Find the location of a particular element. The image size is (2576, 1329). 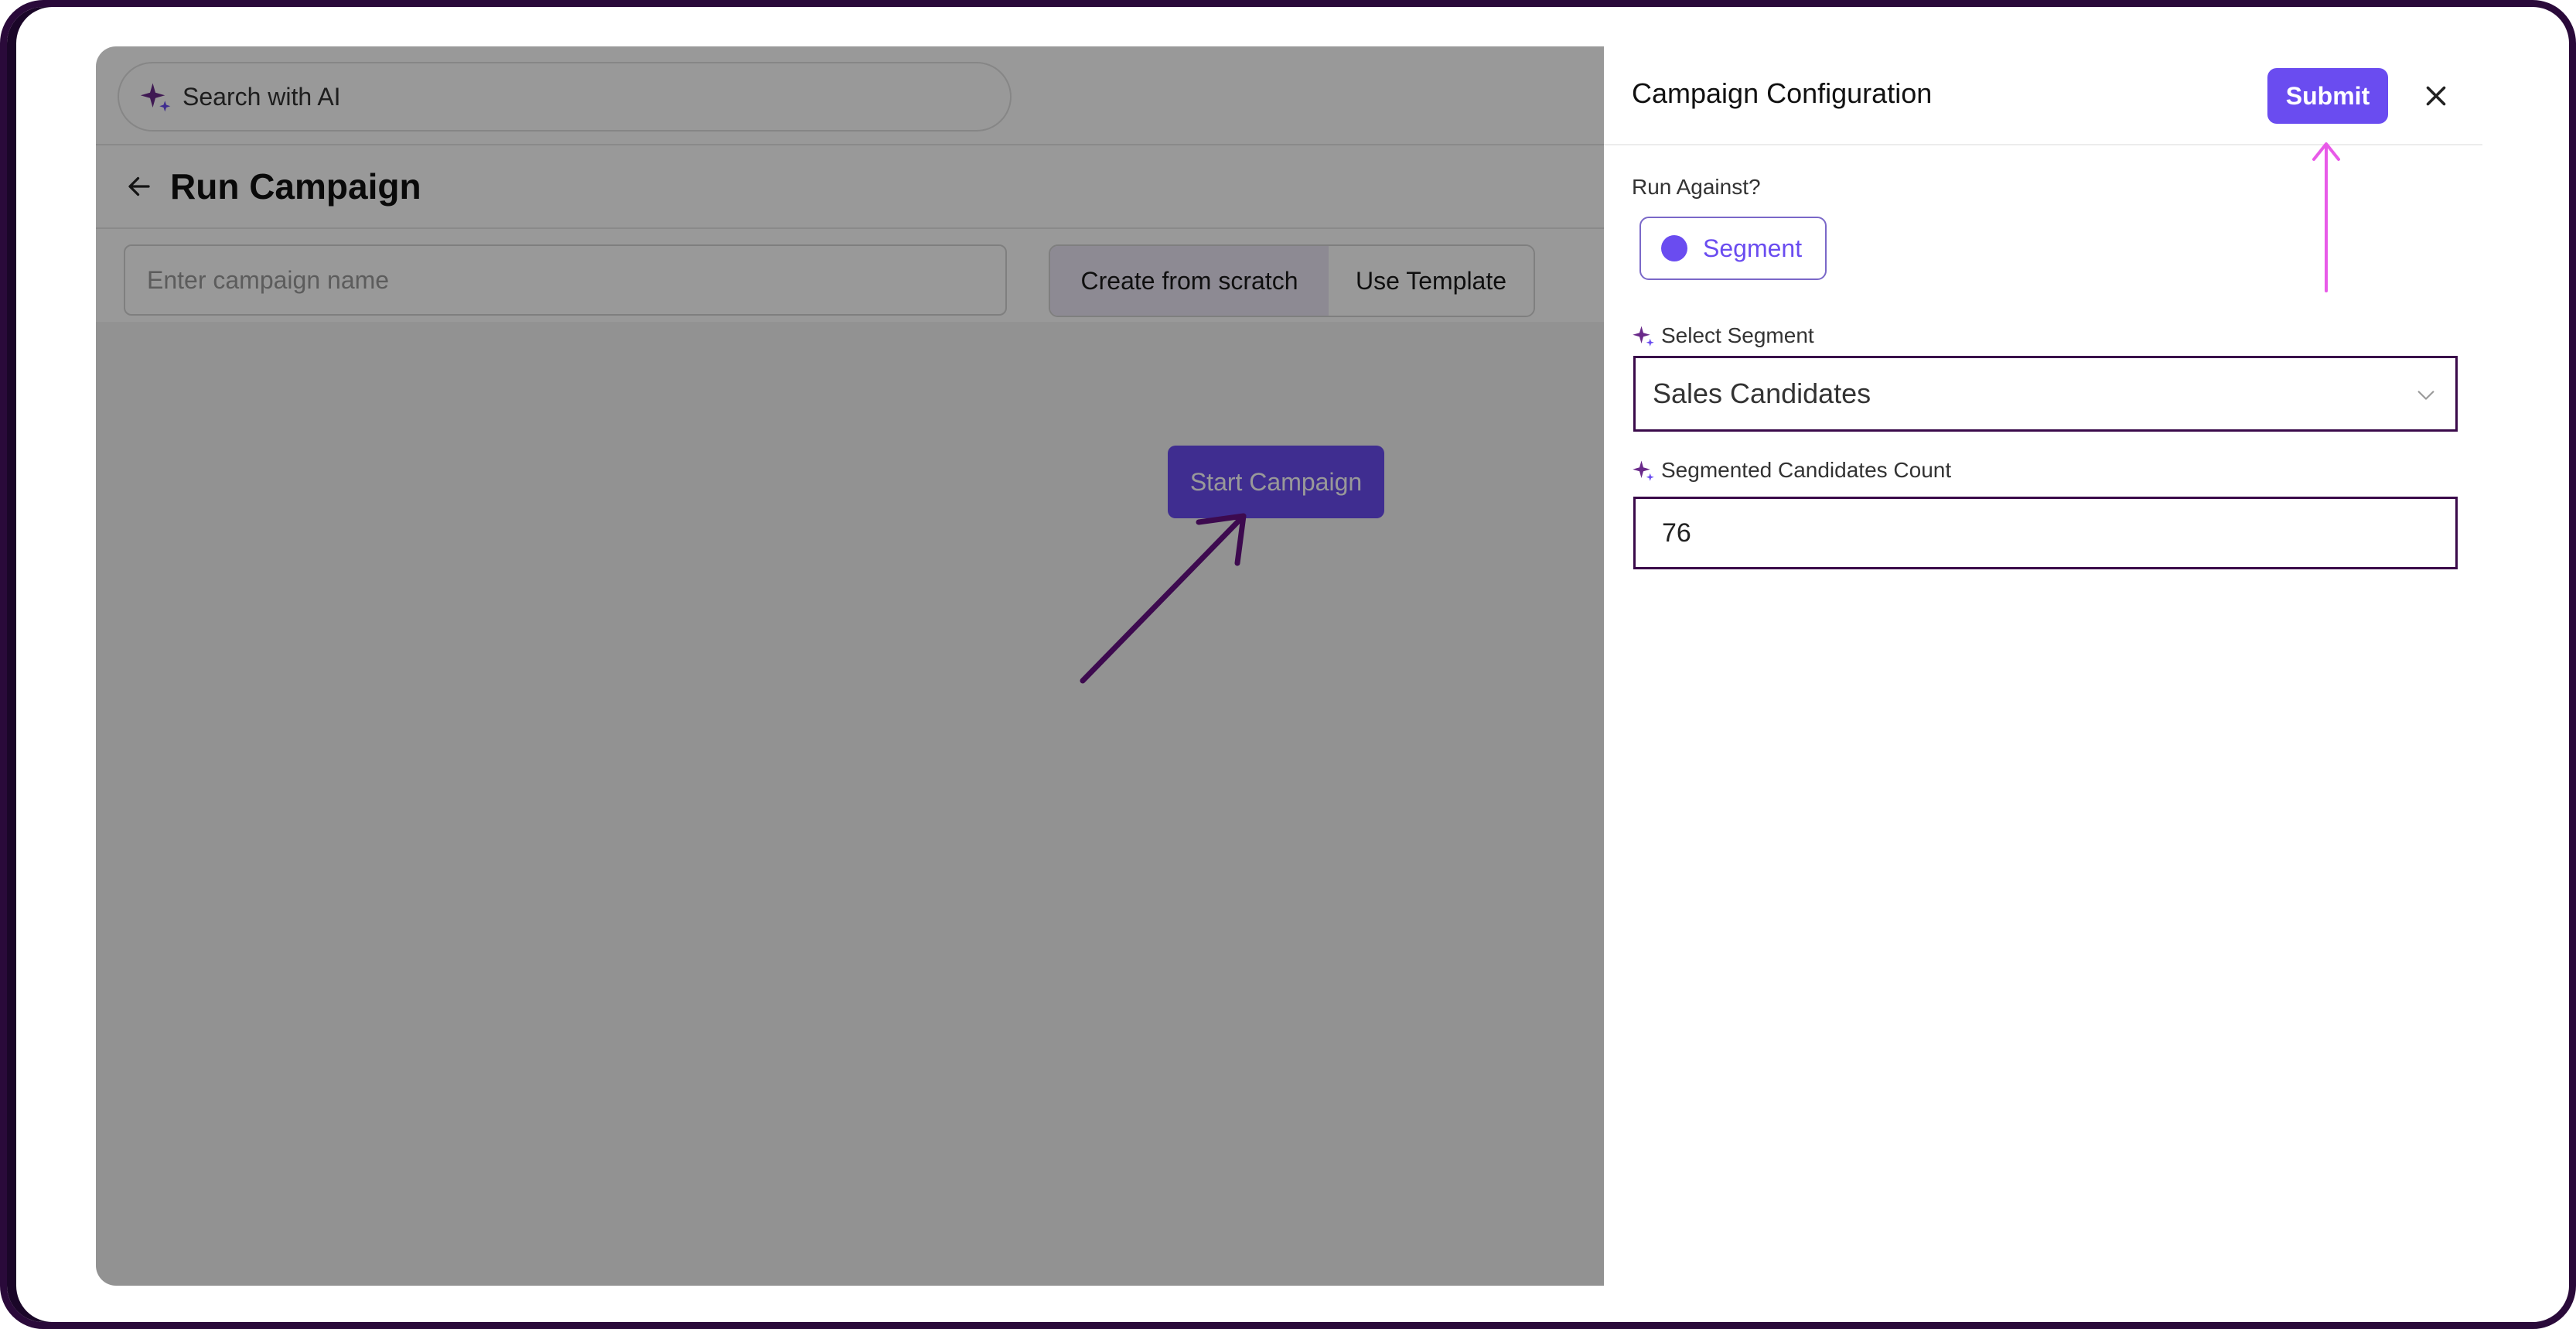

campaign-name-input is located at coordinates (566, 280).